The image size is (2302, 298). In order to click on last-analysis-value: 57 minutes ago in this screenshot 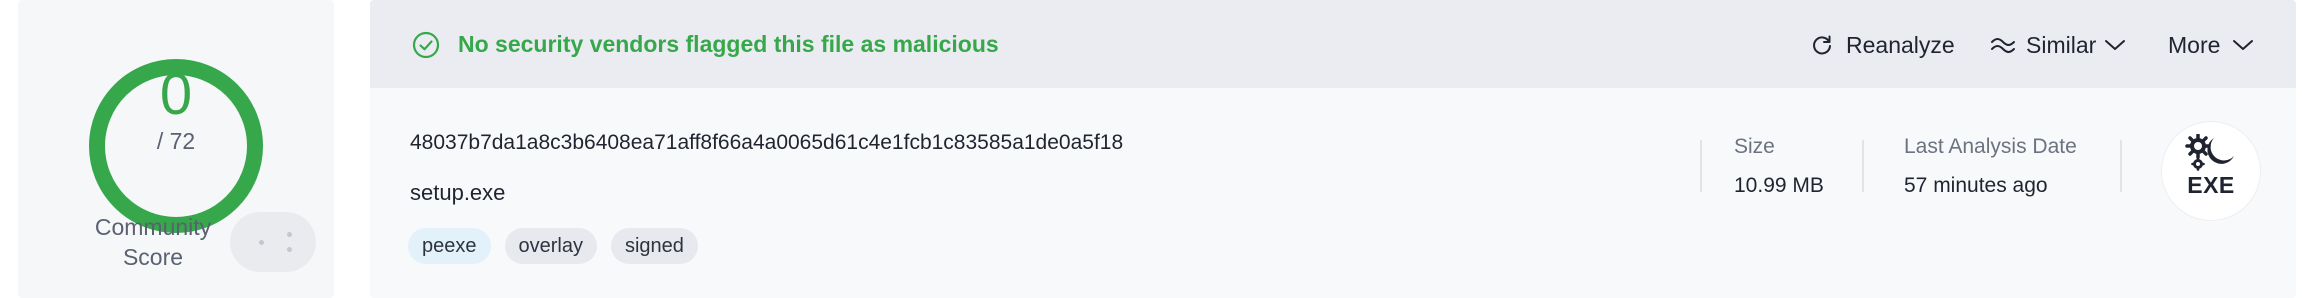, I will do `click(1976, 185)`.